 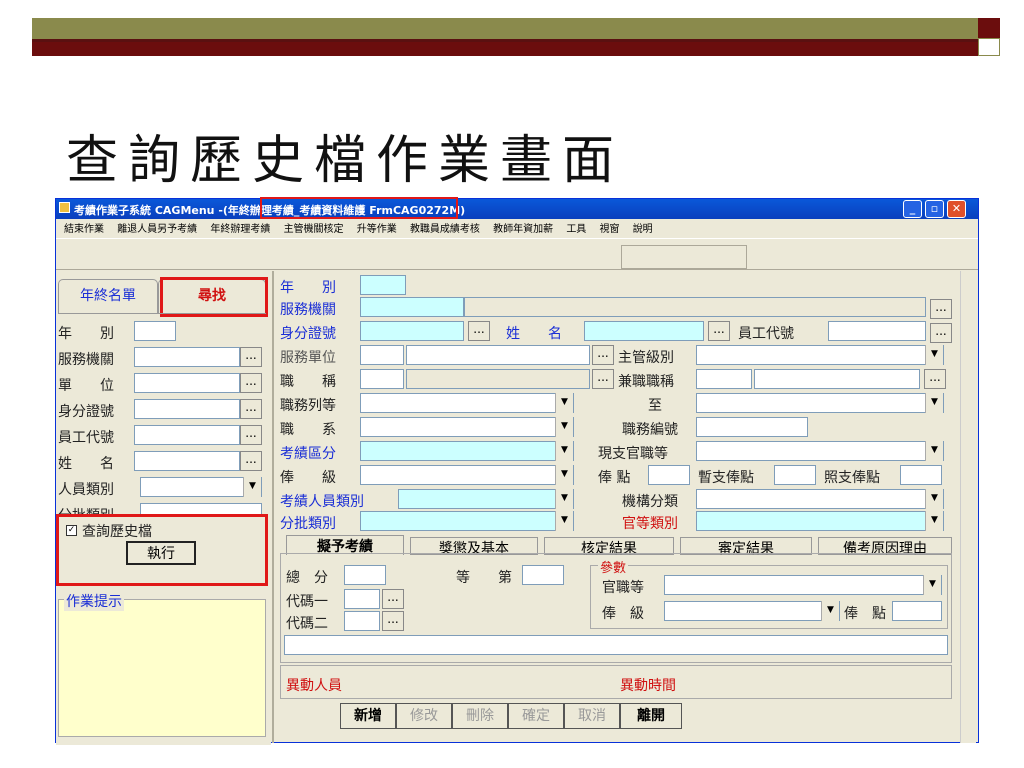 I want to click on current-rank-select: ▼, so click(x=820, y=451).